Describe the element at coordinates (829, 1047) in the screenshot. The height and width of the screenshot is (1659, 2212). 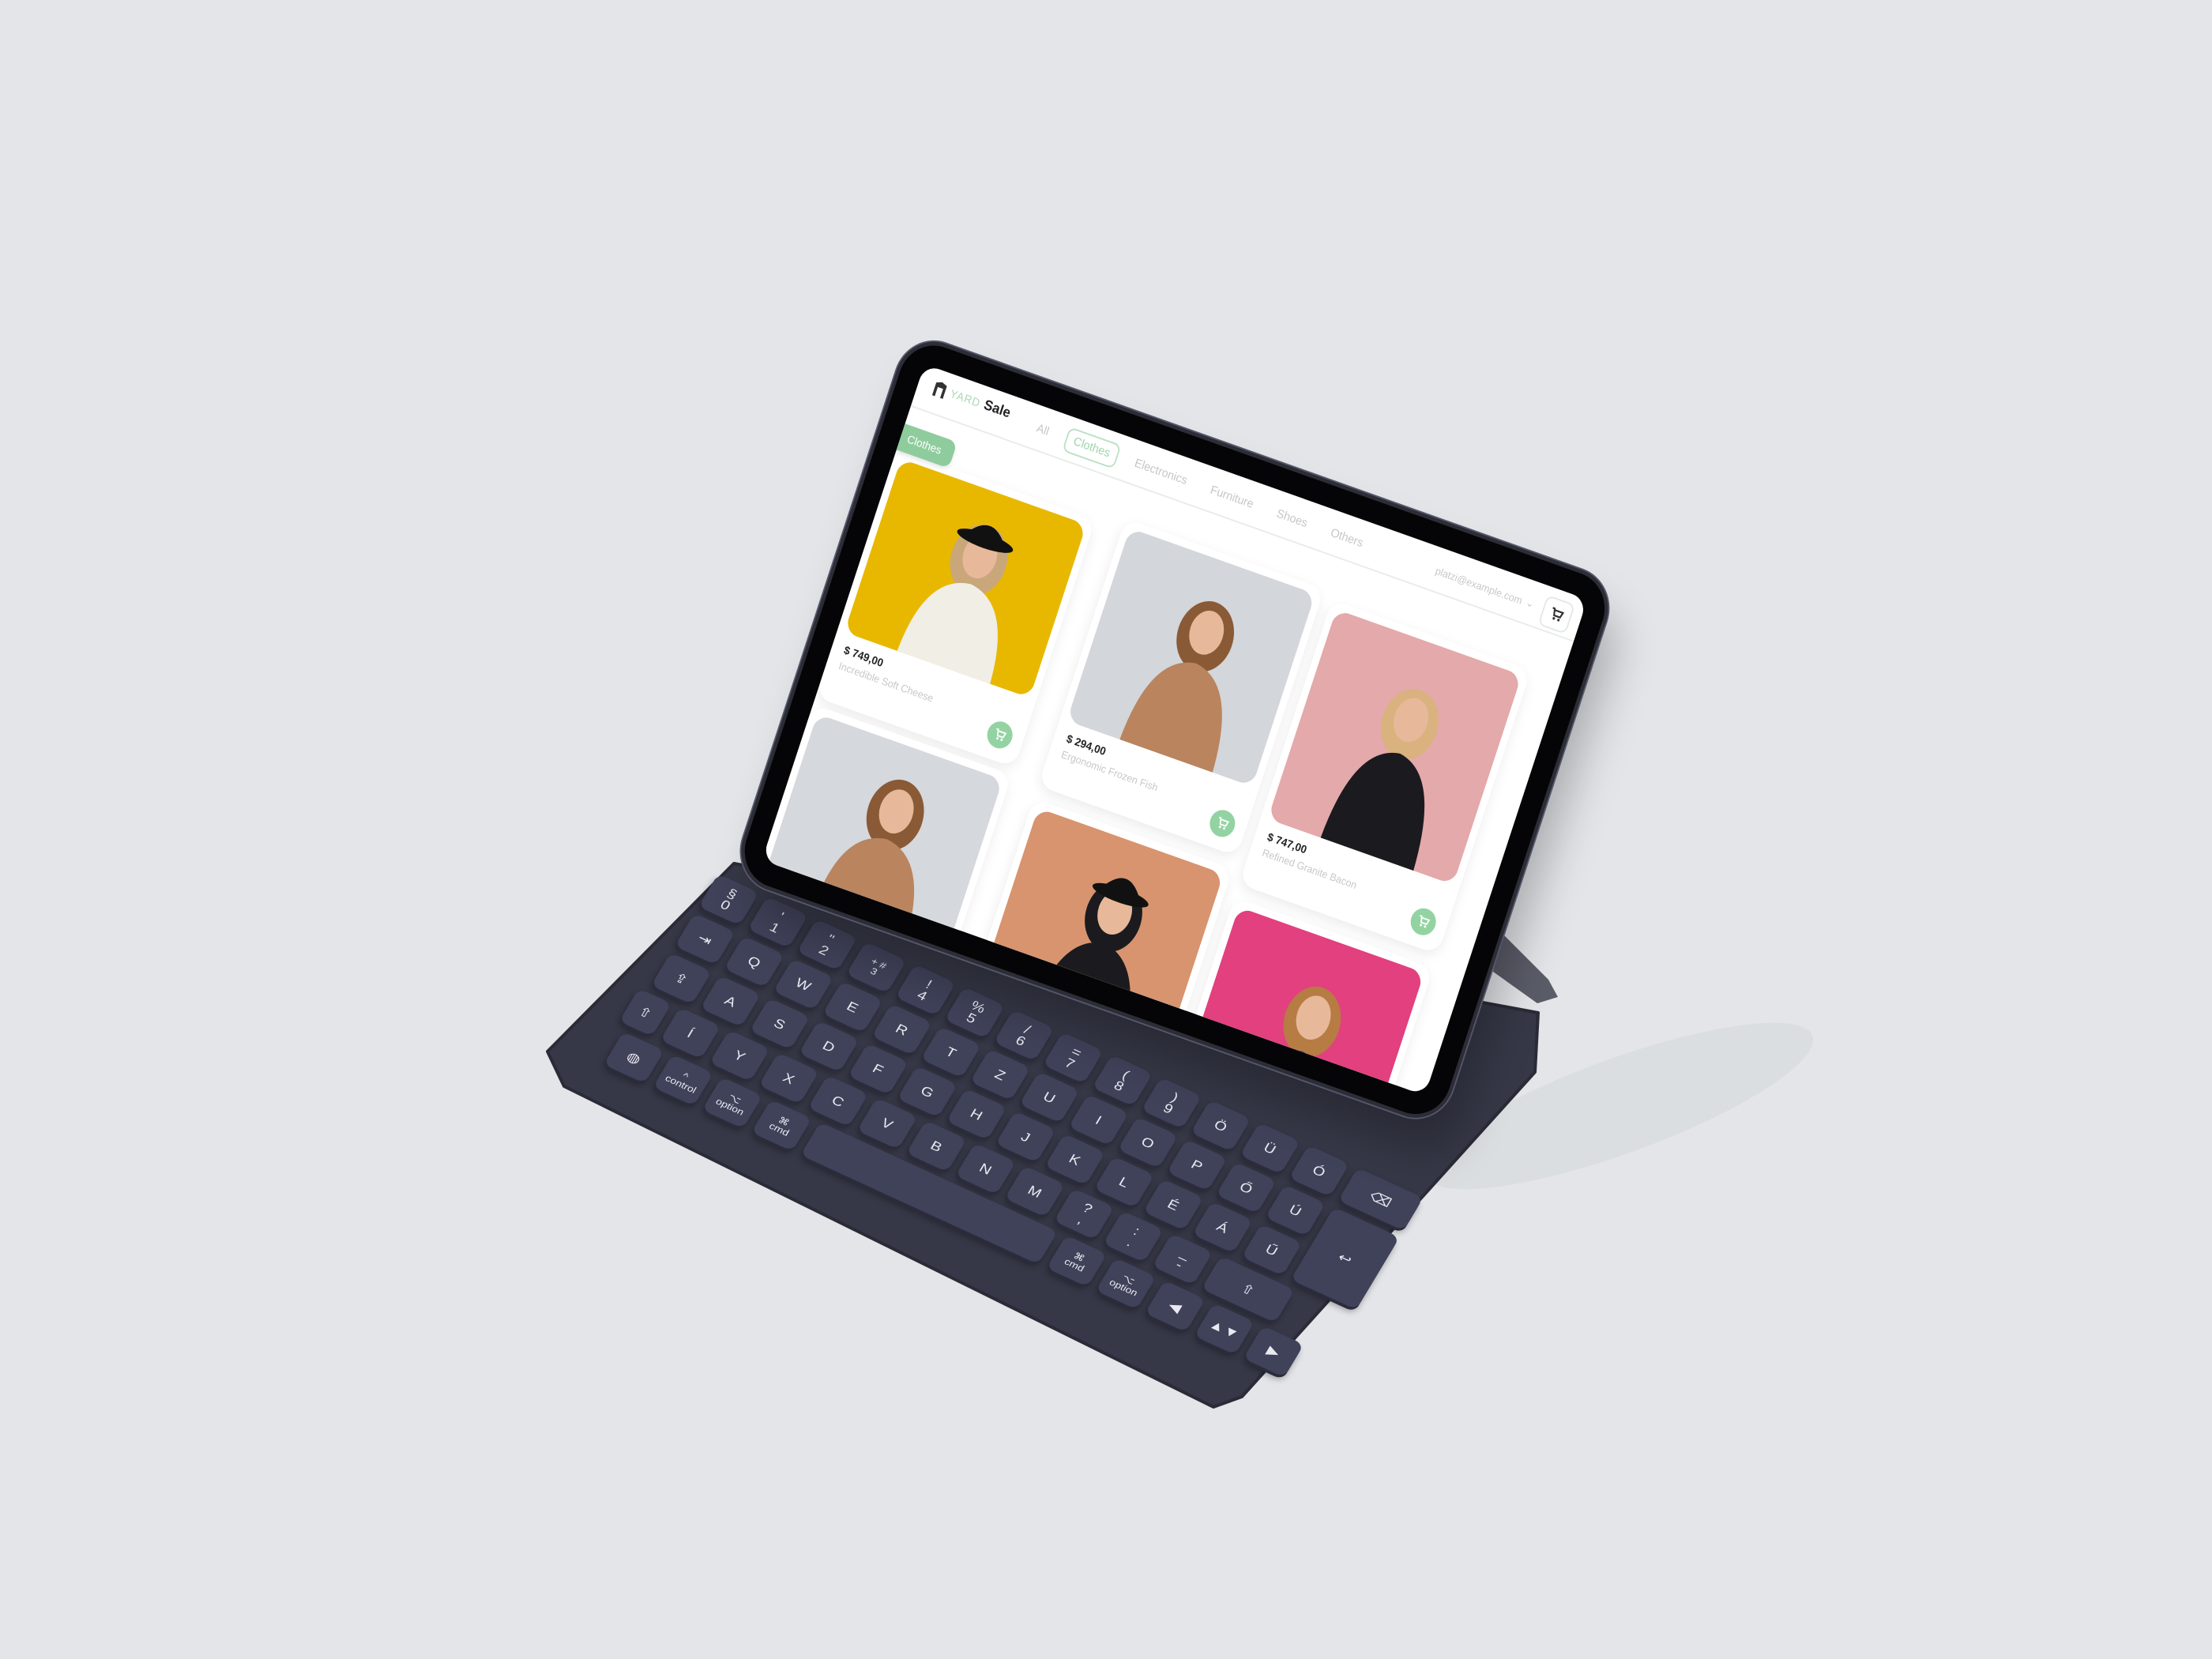
I see `key-d: D` at that location.